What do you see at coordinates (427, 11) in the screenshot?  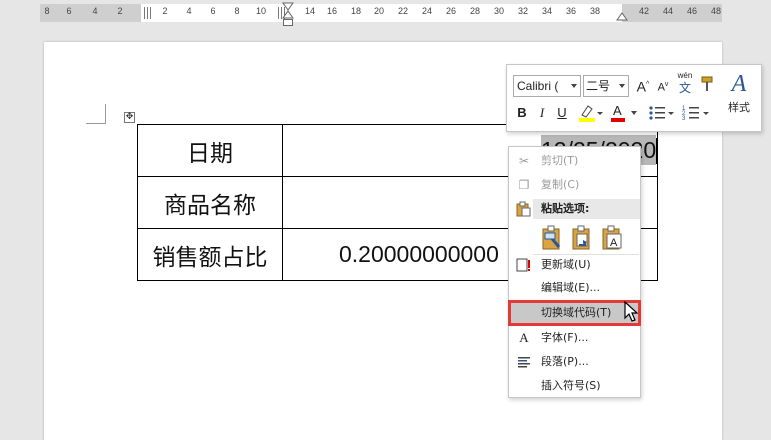 I see `ruler-tick: 24` at bounding box center [427, 11].